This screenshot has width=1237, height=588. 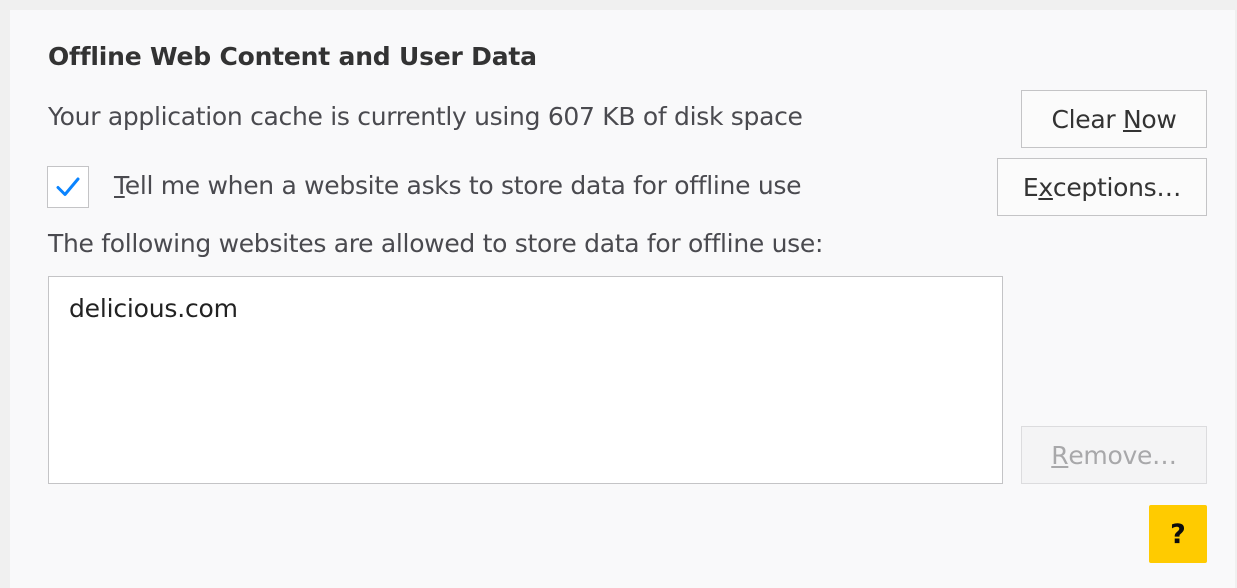 I want to click on section-title: Offline Web Content and User Data, so click(x=292, y=56).